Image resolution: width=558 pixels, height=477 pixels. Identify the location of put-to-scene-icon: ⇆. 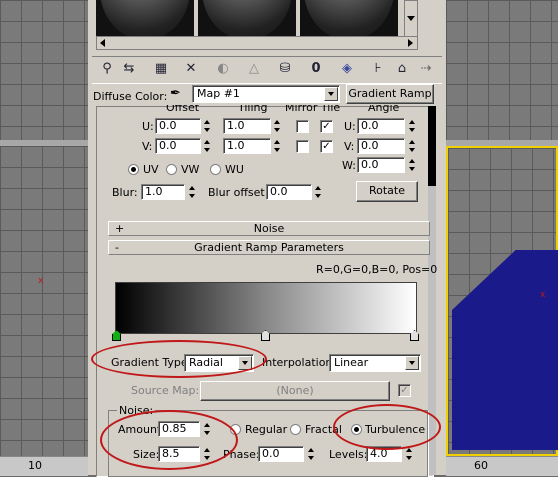
(129, 69).